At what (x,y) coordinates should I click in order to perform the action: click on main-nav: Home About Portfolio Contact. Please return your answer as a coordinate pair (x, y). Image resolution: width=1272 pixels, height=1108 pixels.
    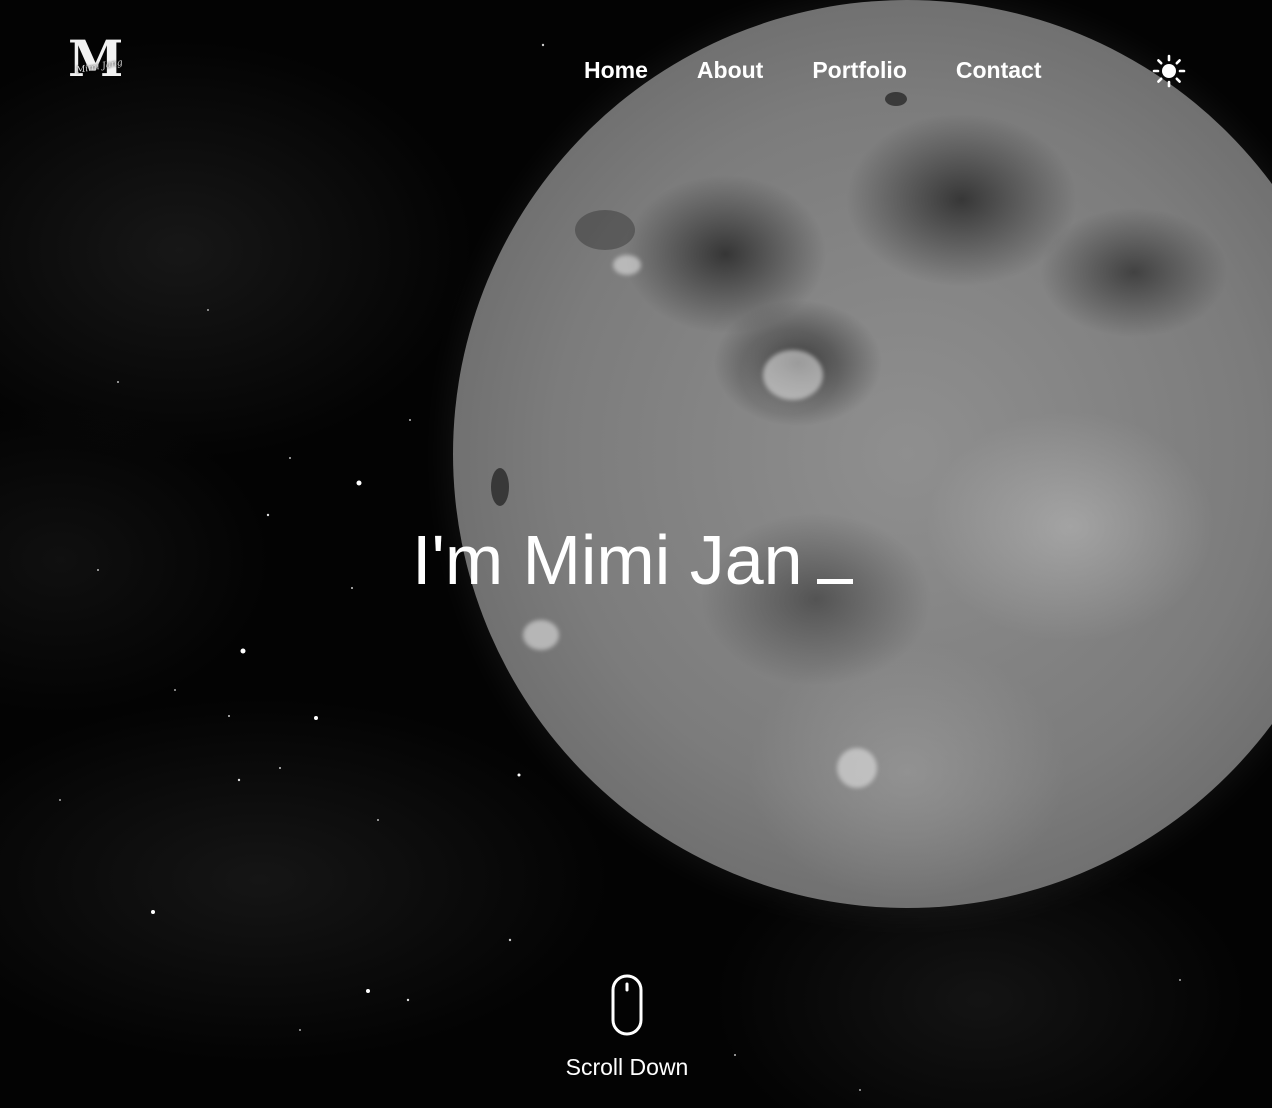
    Looking at the image, I should click on (837, 70).